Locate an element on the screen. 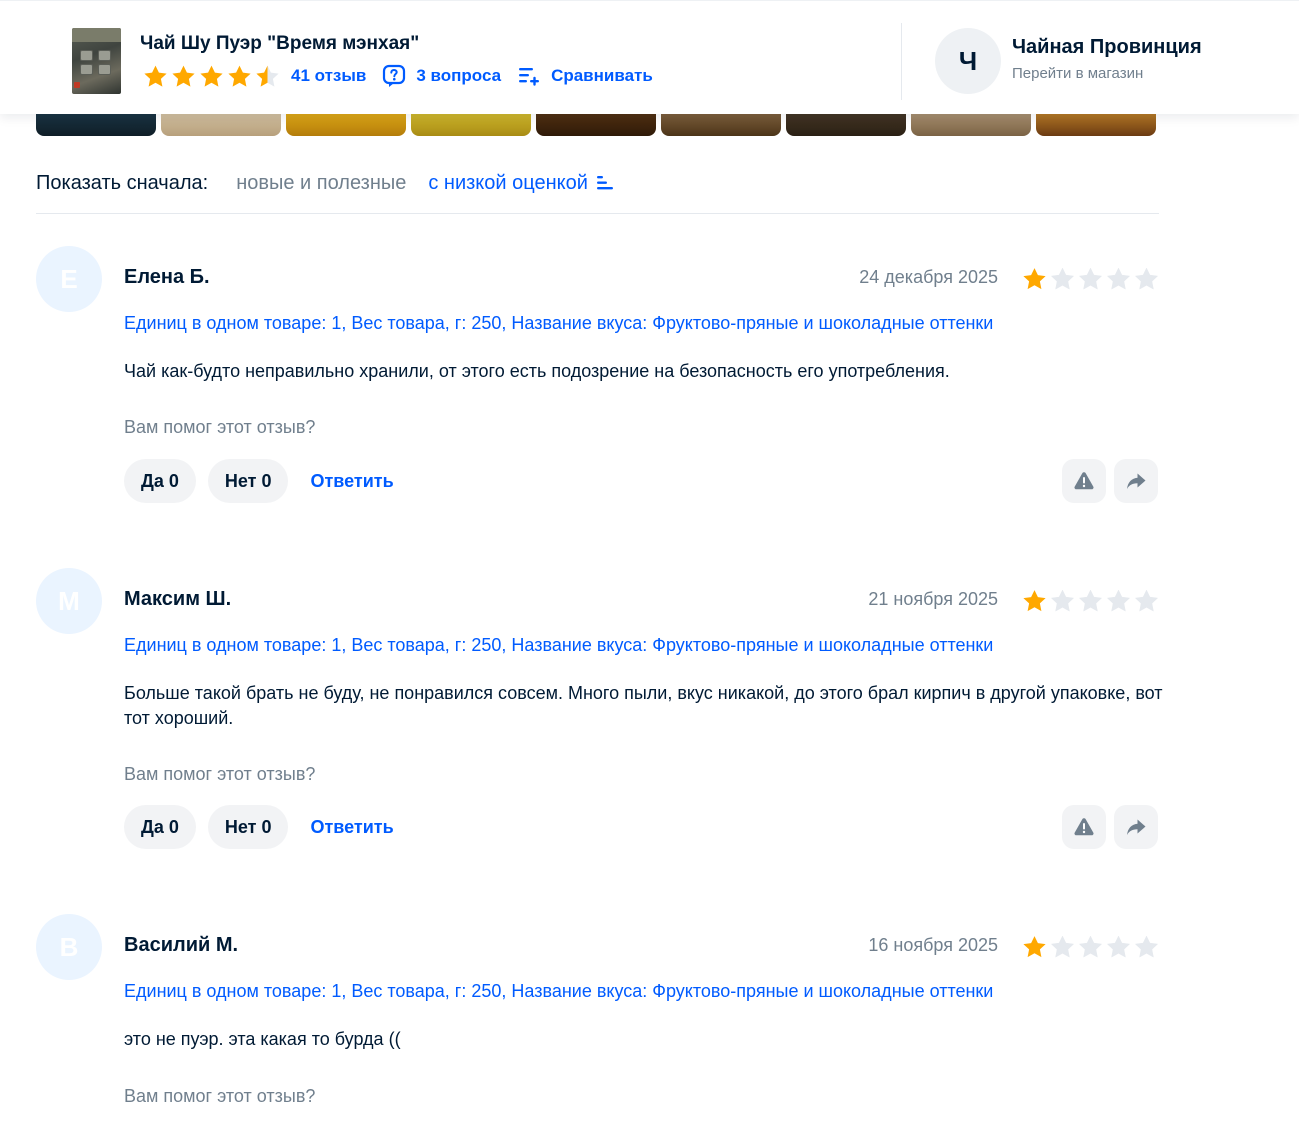 This screenshot has height=1129, width=1299. shop-name: Чайная Провинция is located at coordinates (1107, 47).